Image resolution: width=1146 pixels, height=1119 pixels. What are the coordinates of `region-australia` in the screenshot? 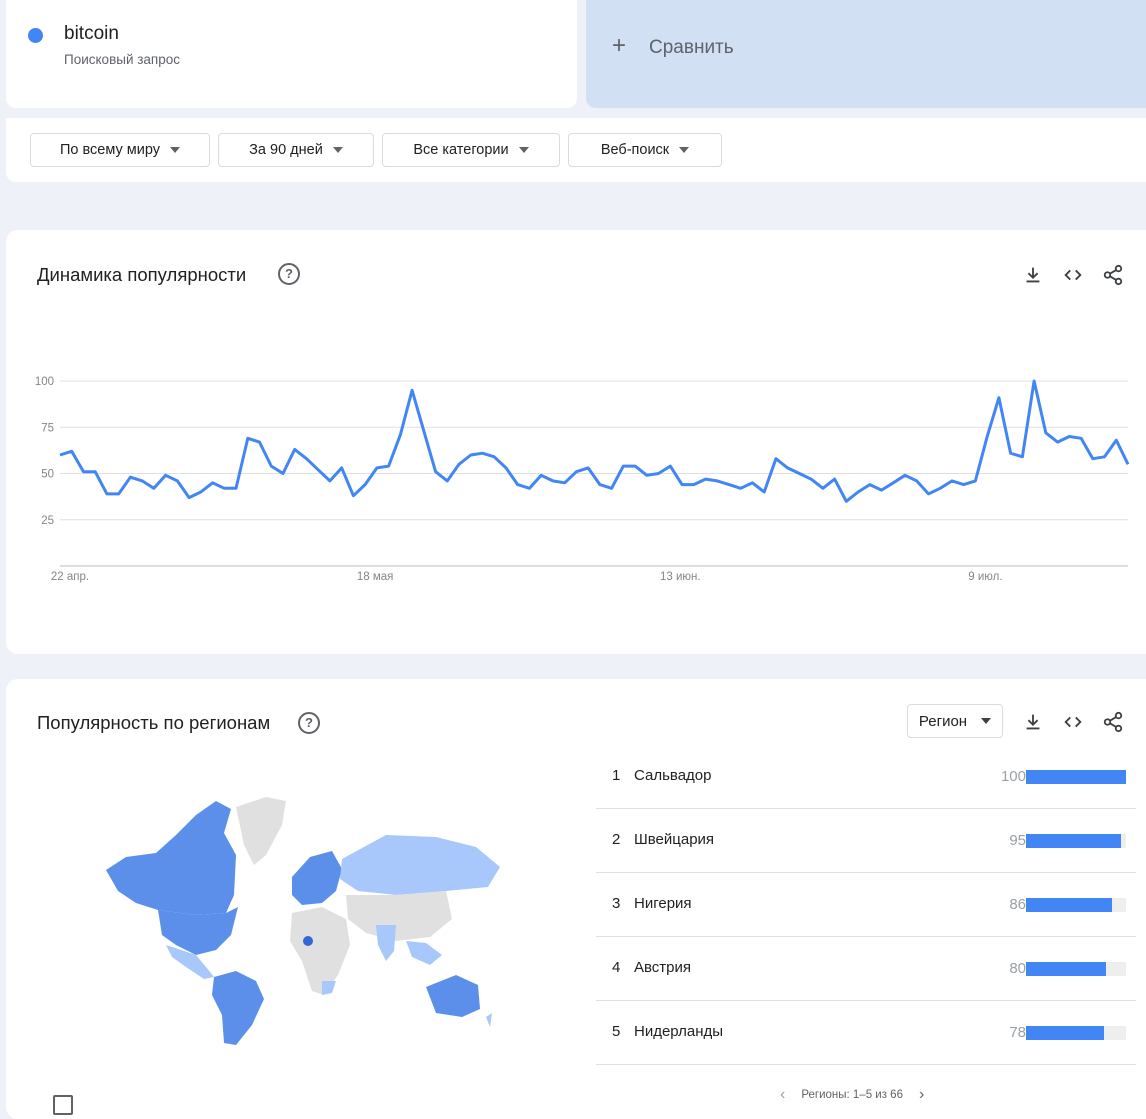 It's located at (453, 996).